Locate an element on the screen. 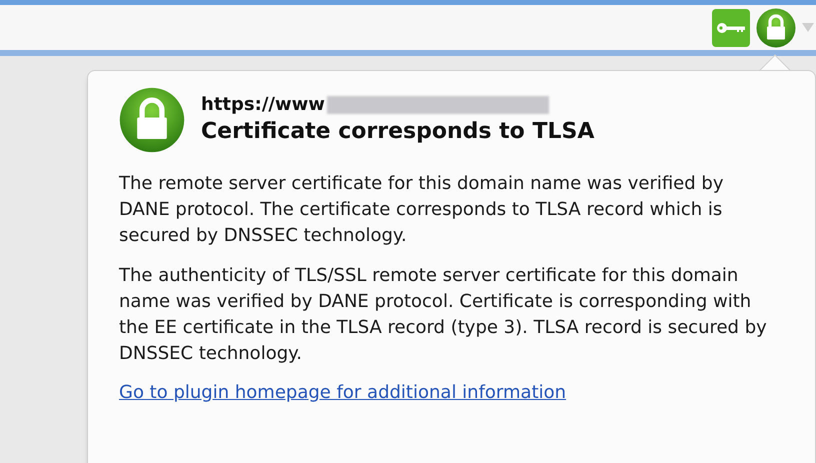  site-url: https://www is located at coordinates (263, 105).